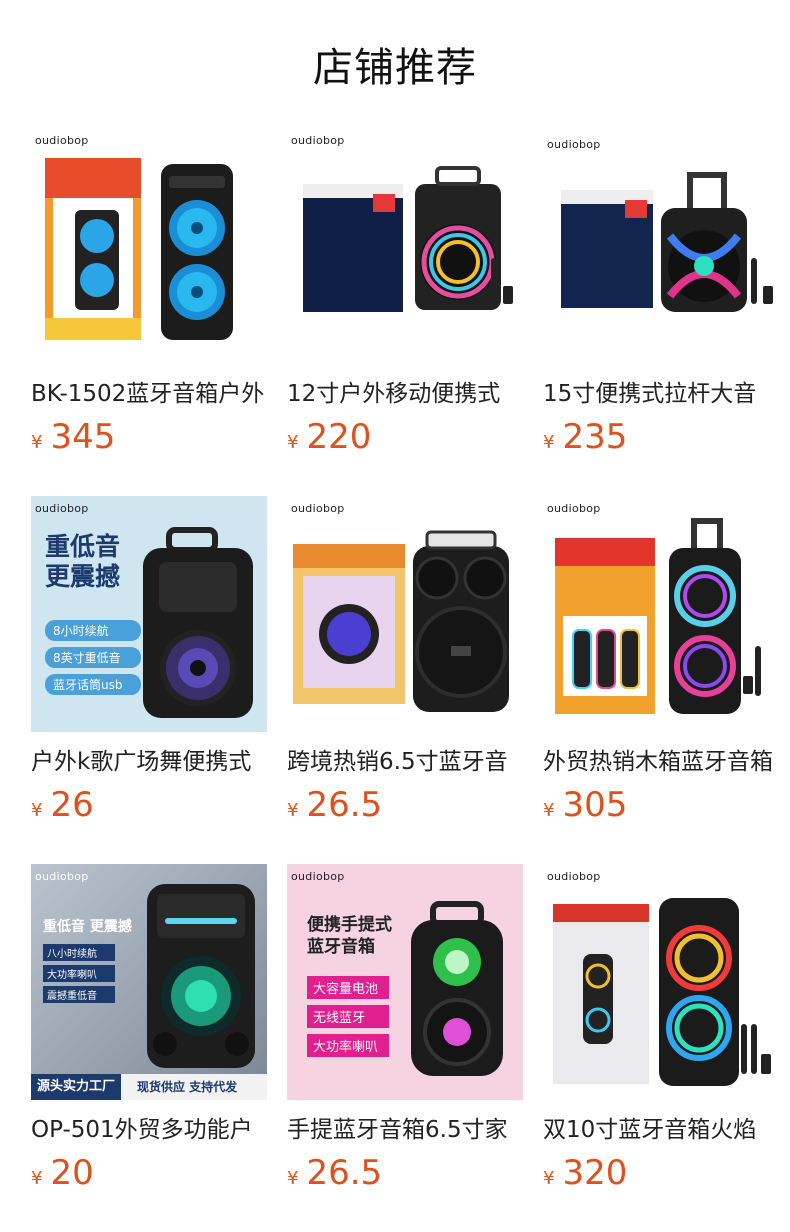 The image size is (790, 1232). I want to click on product-title: 手提蓝牙音箱6.5寸家, so click(405, 1130).